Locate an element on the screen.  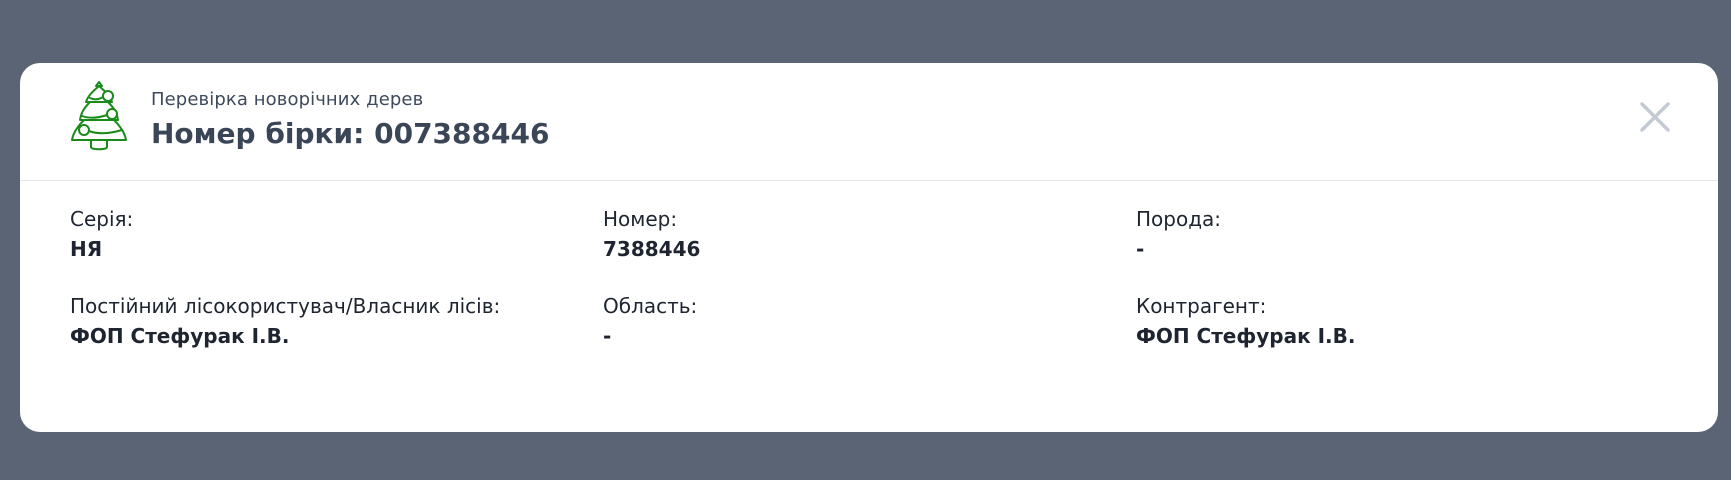
field-breed: Порода: - is located at coordinates (1178, 234).